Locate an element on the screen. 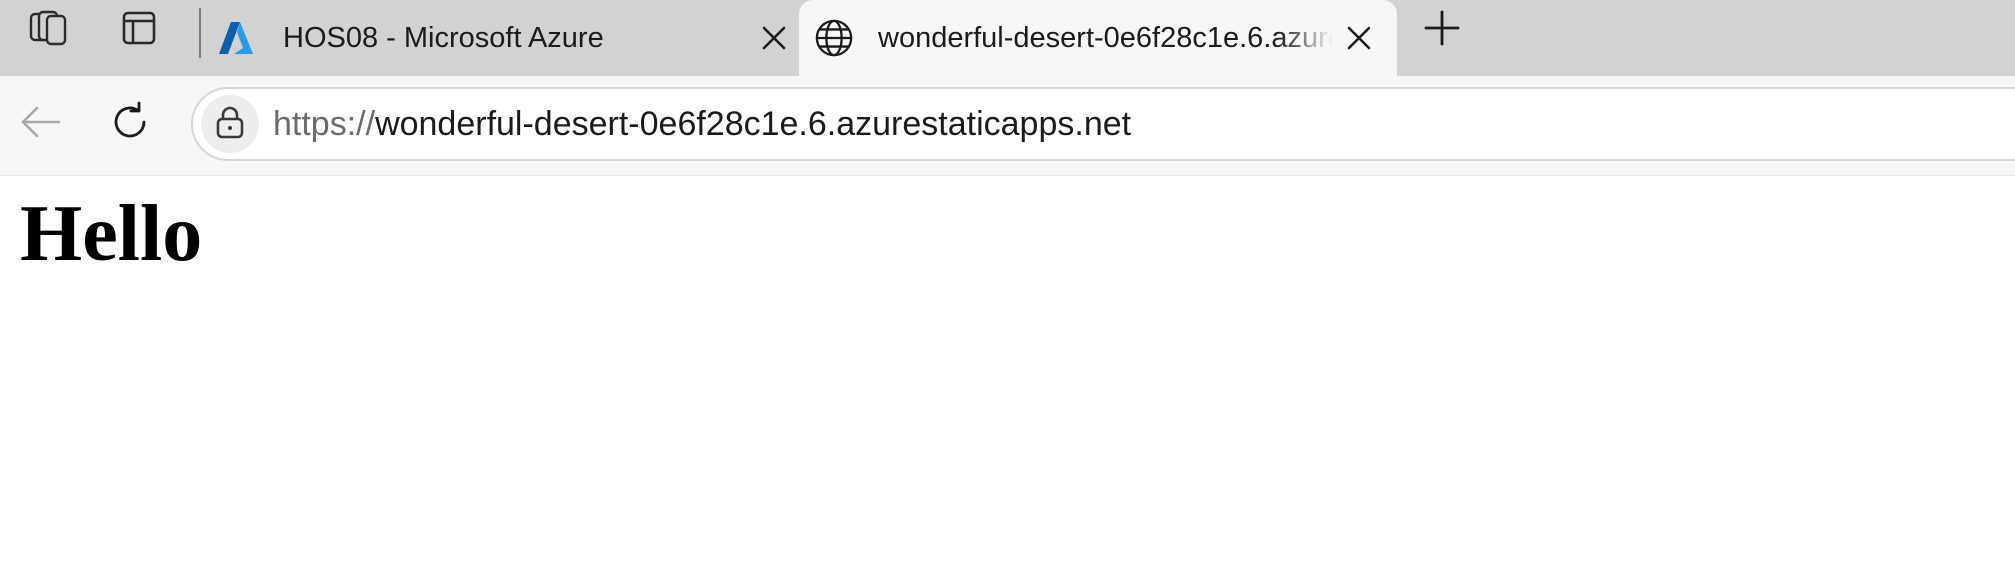  tab-hos08-azure: HOS08 - Microsoft Azure is located at coordinates (502, 38).